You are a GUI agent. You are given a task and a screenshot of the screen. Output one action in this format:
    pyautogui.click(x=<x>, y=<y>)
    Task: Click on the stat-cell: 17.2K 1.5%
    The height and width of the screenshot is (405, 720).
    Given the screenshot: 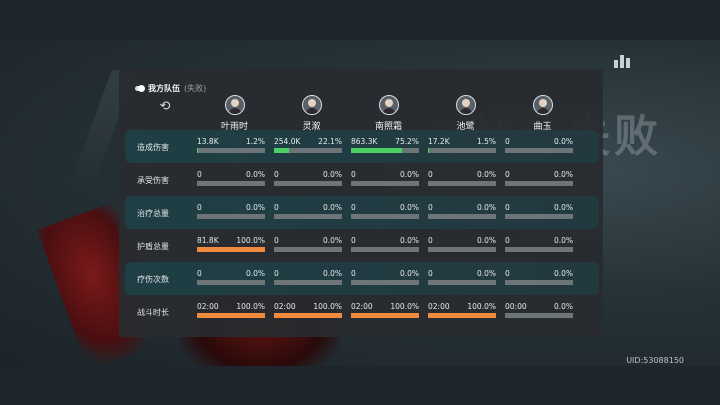 What is the action you would take?
    pyautogui.click(x=462, y=145)
    